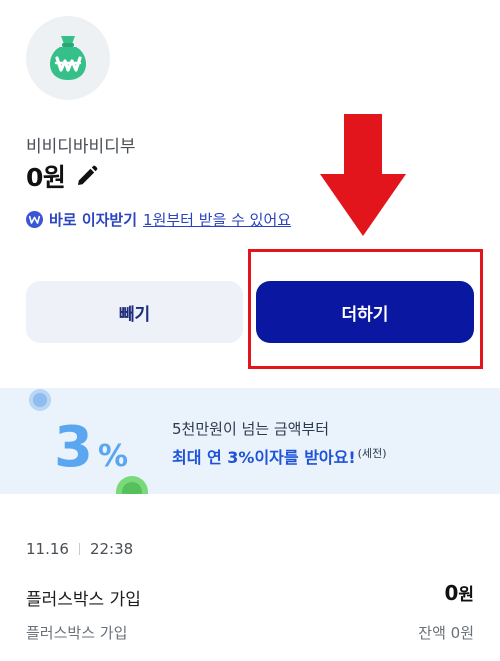 The height and width of the screenshot is (661, 500). I want to click on account-name: 비비디바비디부, so click(81, 147).